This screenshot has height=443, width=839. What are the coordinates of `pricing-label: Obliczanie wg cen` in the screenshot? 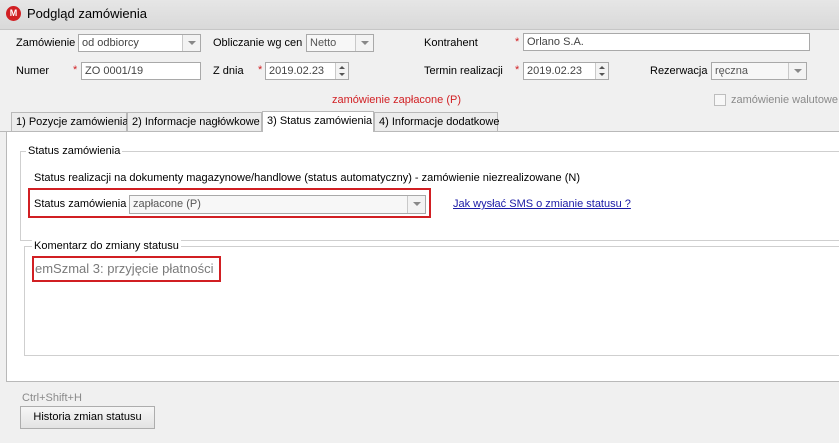 It's located at (258, 43).